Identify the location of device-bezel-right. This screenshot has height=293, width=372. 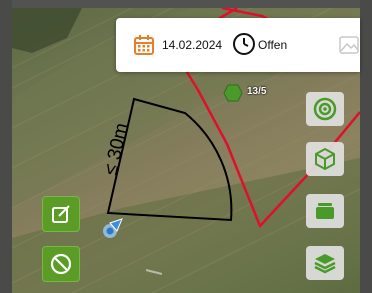
(366, 146).